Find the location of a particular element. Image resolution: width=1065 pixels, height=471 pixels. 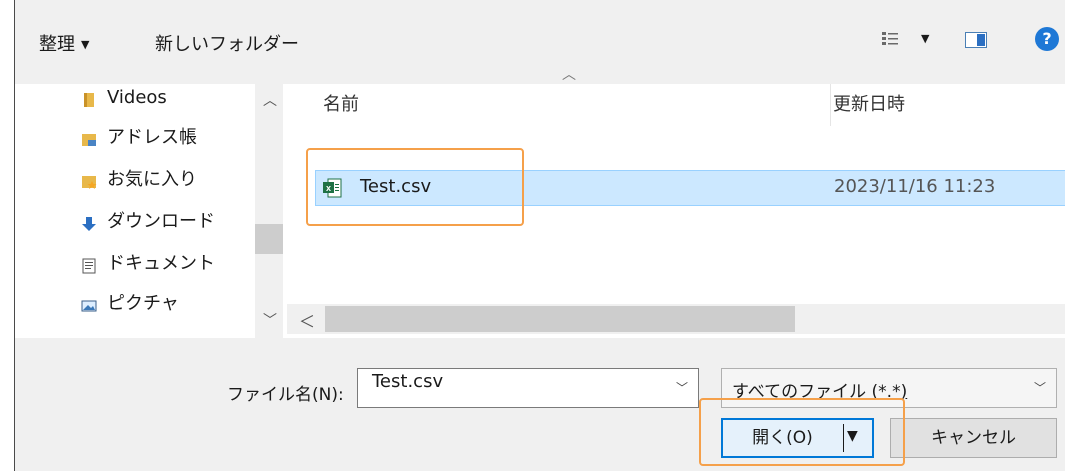

filename-label: ファイル名(N): is located at coordinates (285, 395).